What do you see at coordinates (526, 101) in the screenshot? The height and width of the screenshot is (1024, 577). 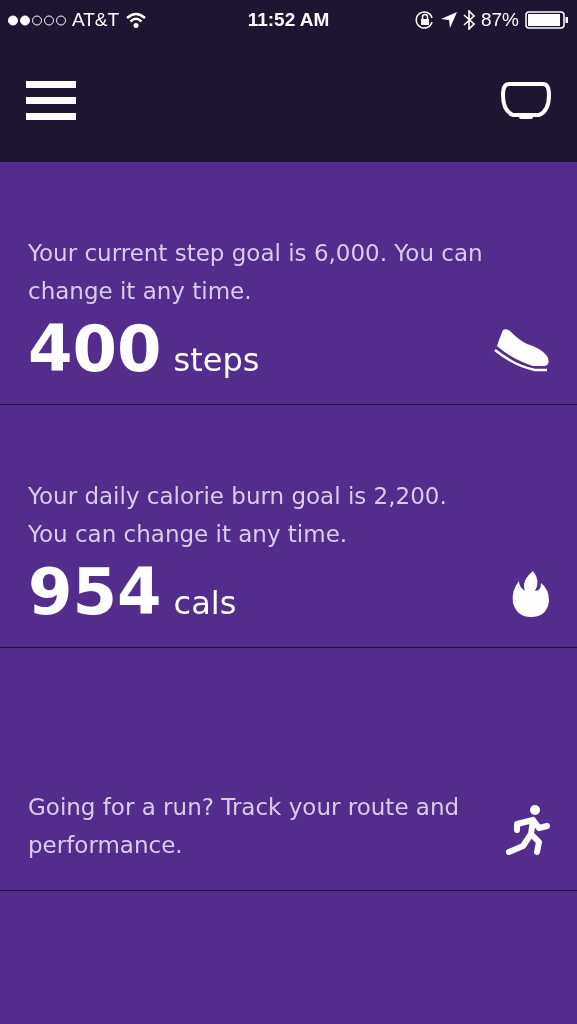 I see `band-icon` at bounding box center [526, 101].